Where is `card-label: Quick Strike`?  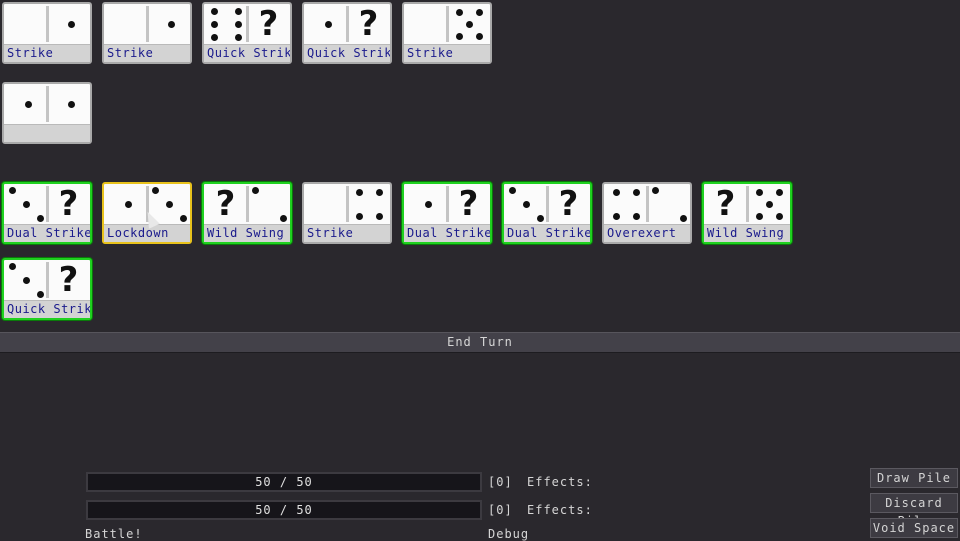
card-label: Quick Strike is located at coordinates (47, 309).